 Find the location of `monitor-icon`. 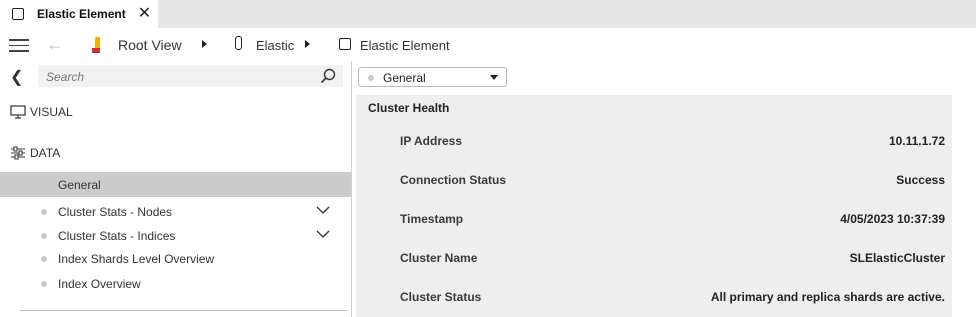

monitor-icon is located at coordinates (18, 112).